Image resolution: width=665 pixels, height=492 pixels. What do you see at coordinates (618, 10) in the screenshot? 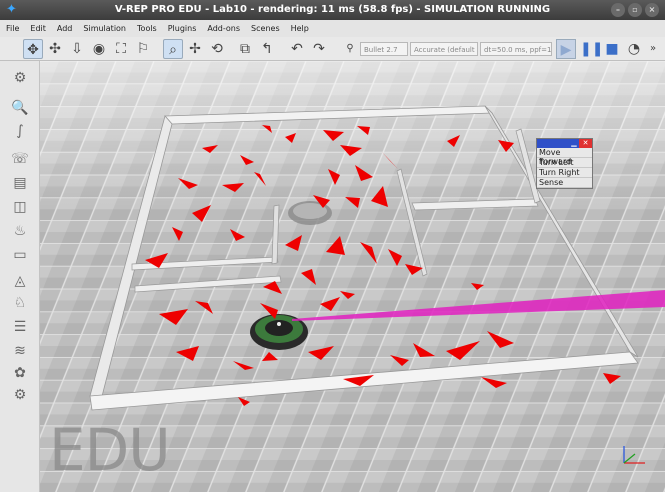
I see `minimize-icon: –` at bounding box center [618, 10].